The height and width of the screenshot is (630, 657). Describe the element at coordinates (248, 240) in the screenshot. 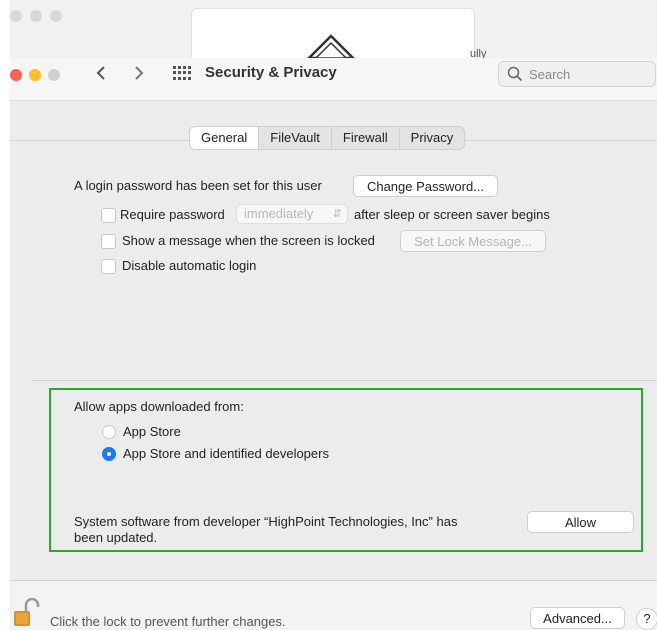

I see `show-message-label: Show a message when the screen is locked` at that location.